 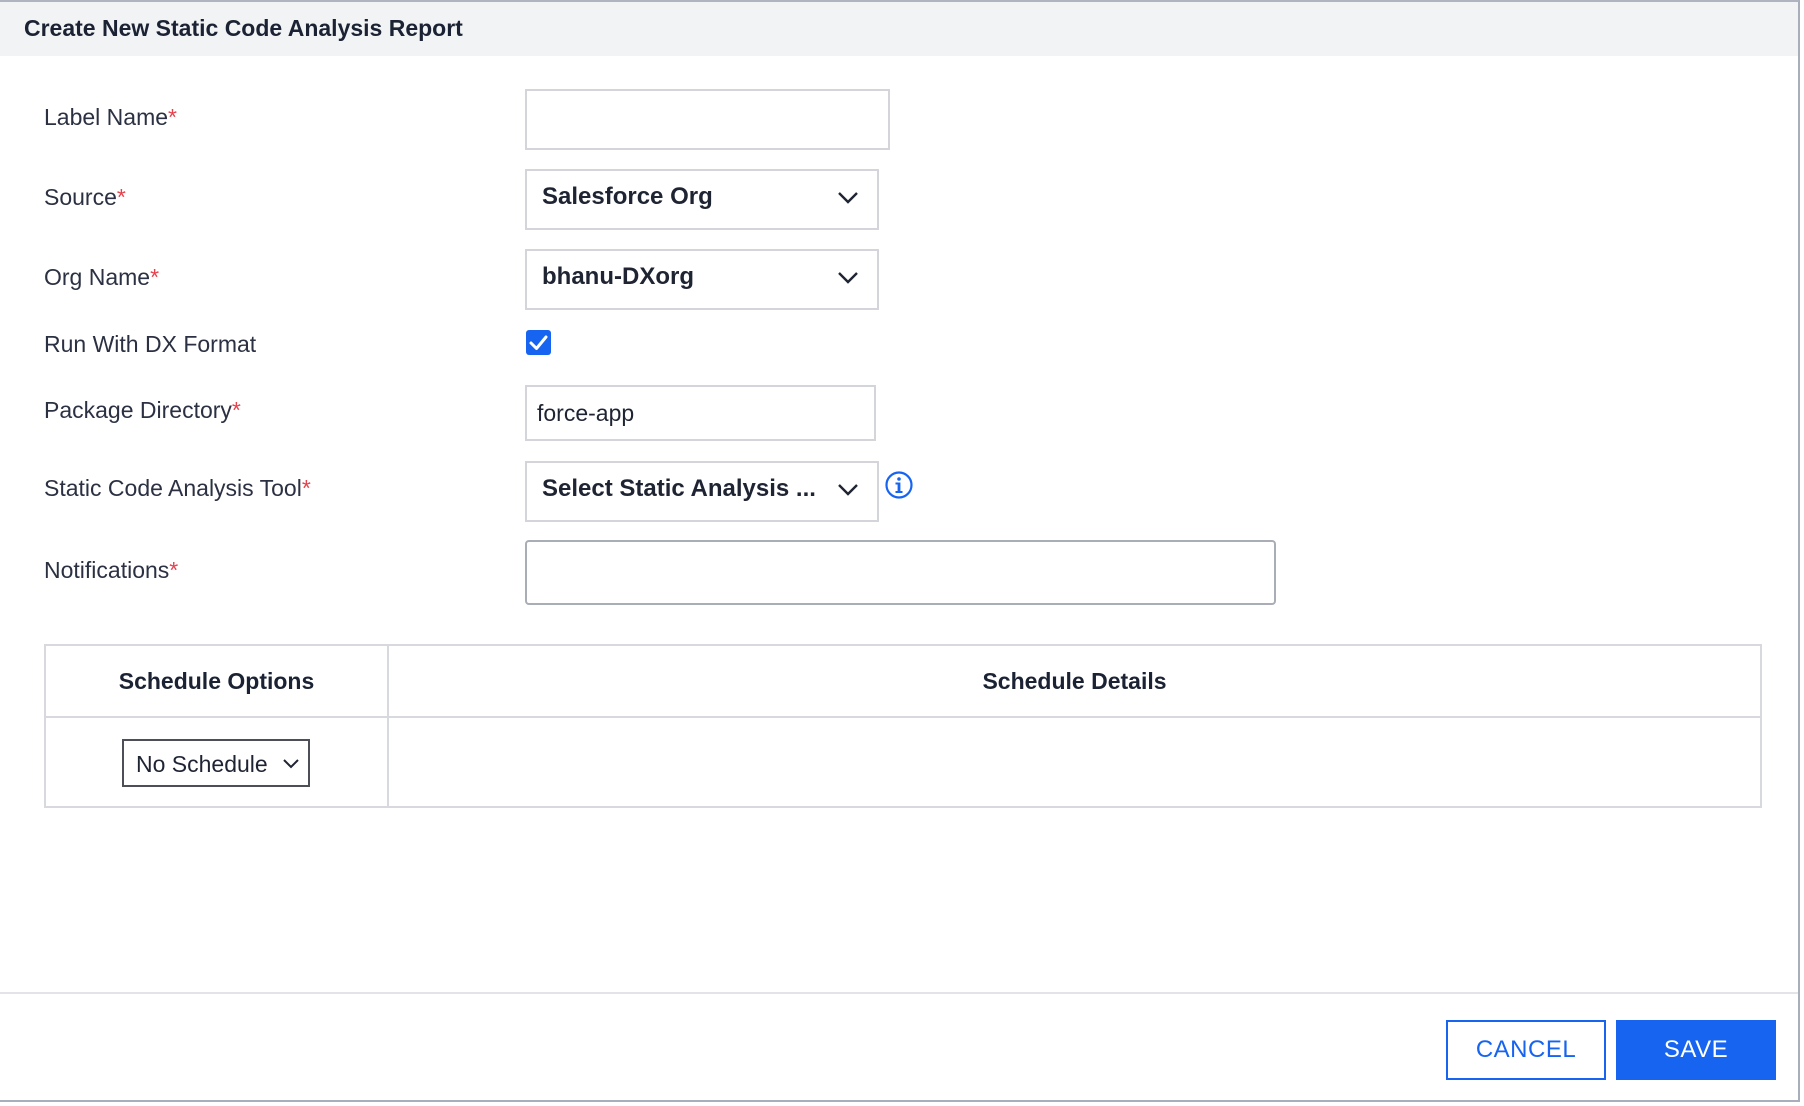 I want to click on table-divider, so click(x=903, y=717).